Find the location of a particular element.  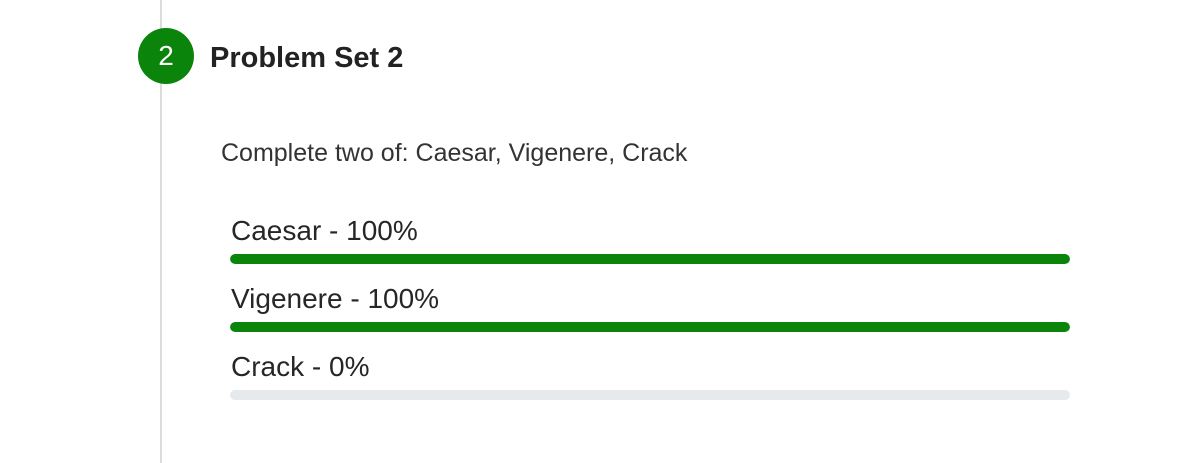

progress-item-caesar: Caesar - 100% is located at coordinates (650, 244).